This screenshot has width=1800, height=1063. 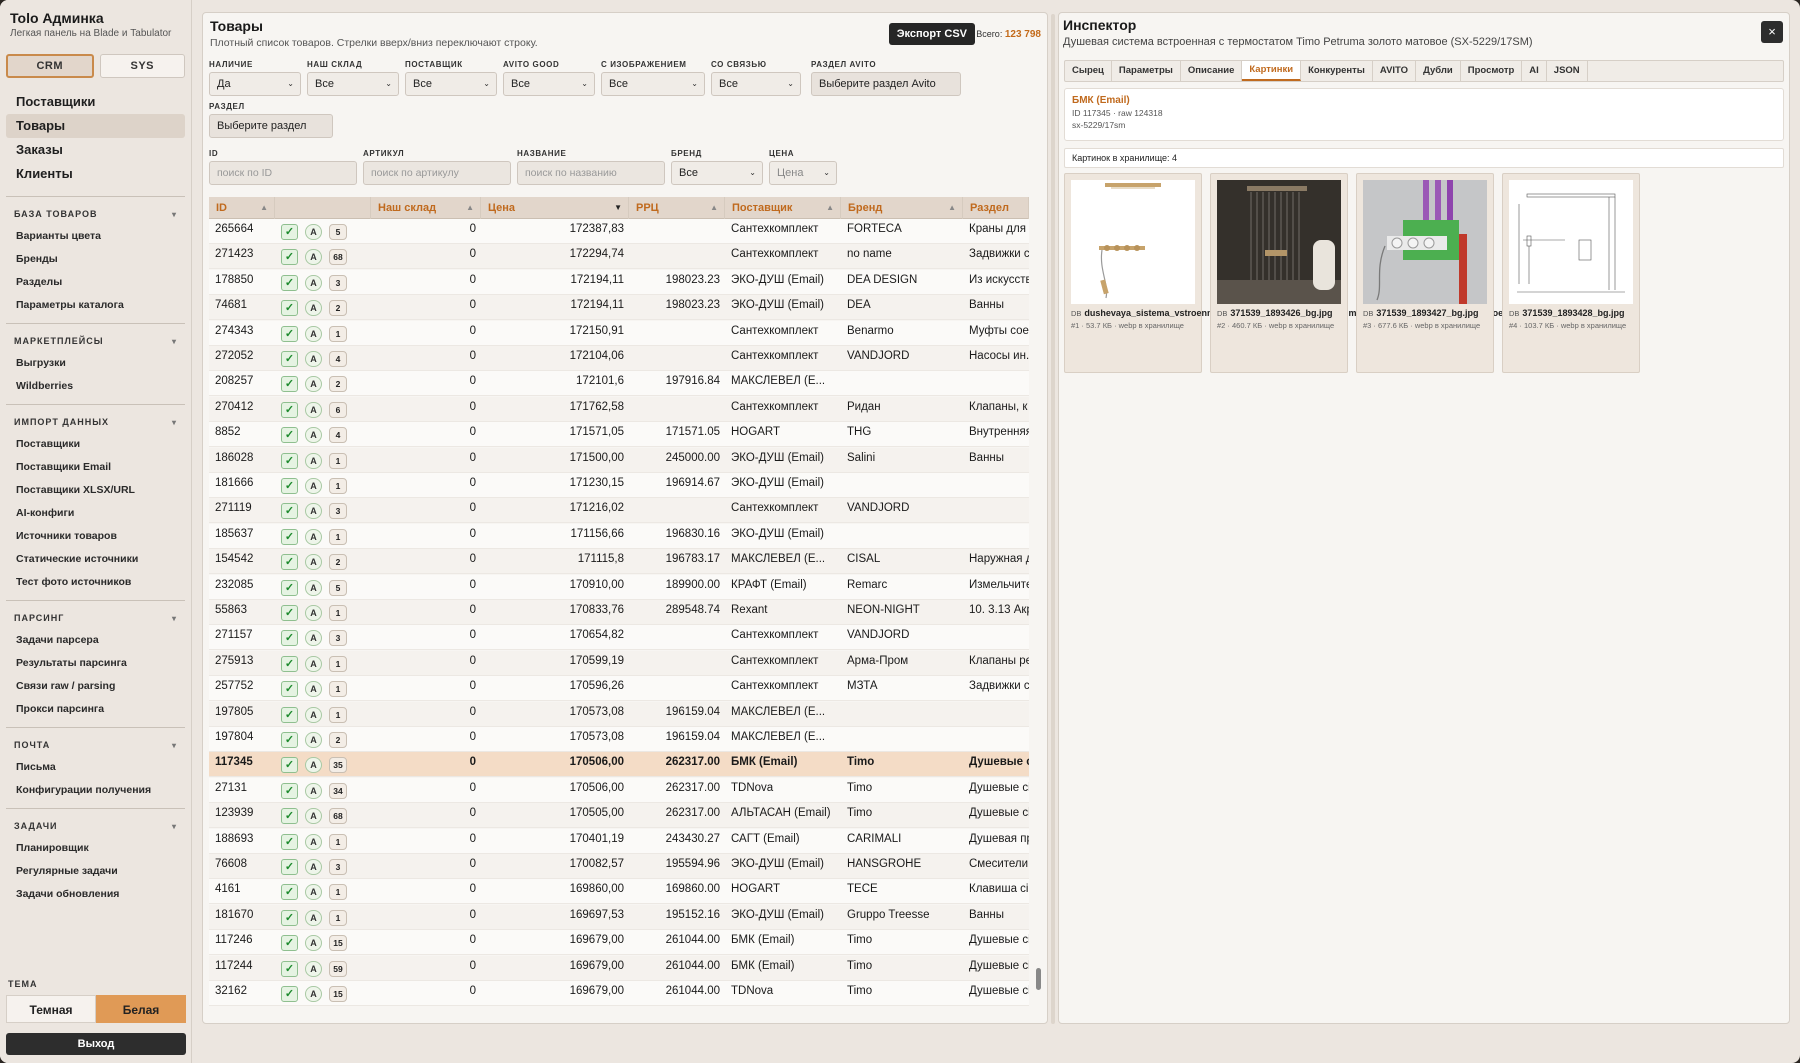 What do you see at coordinates (95, 422) in the screenshot?
I see `nav-group-header: ИМПОРТ ДАННЫХ ▾` at bounding box center [95, 422].